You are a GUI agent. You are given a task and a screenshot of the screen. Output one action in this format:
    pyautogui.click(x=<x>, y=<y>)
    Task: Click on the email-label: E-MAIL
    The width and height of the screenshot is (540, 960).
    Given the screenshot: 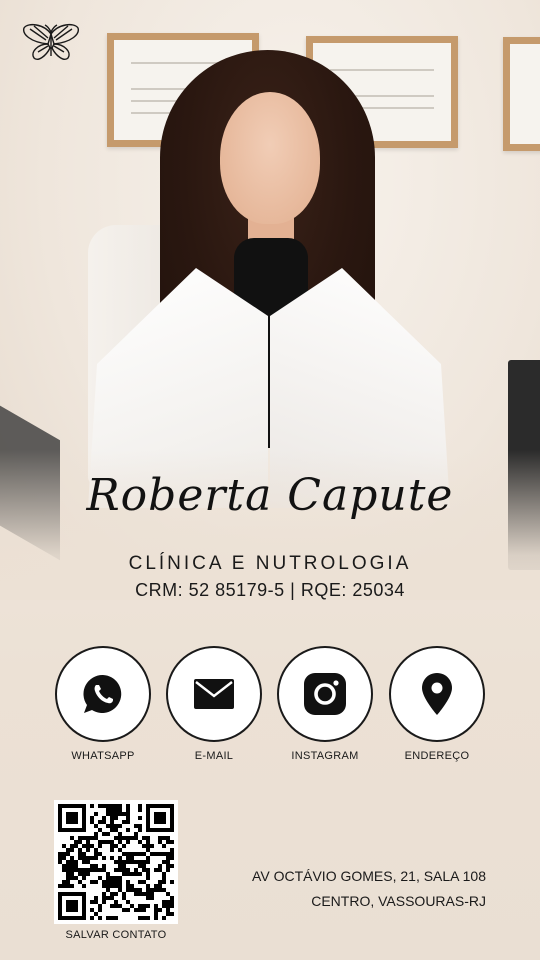 What is the action you would take?
    pyautogui.click(x=214, y=756)
    